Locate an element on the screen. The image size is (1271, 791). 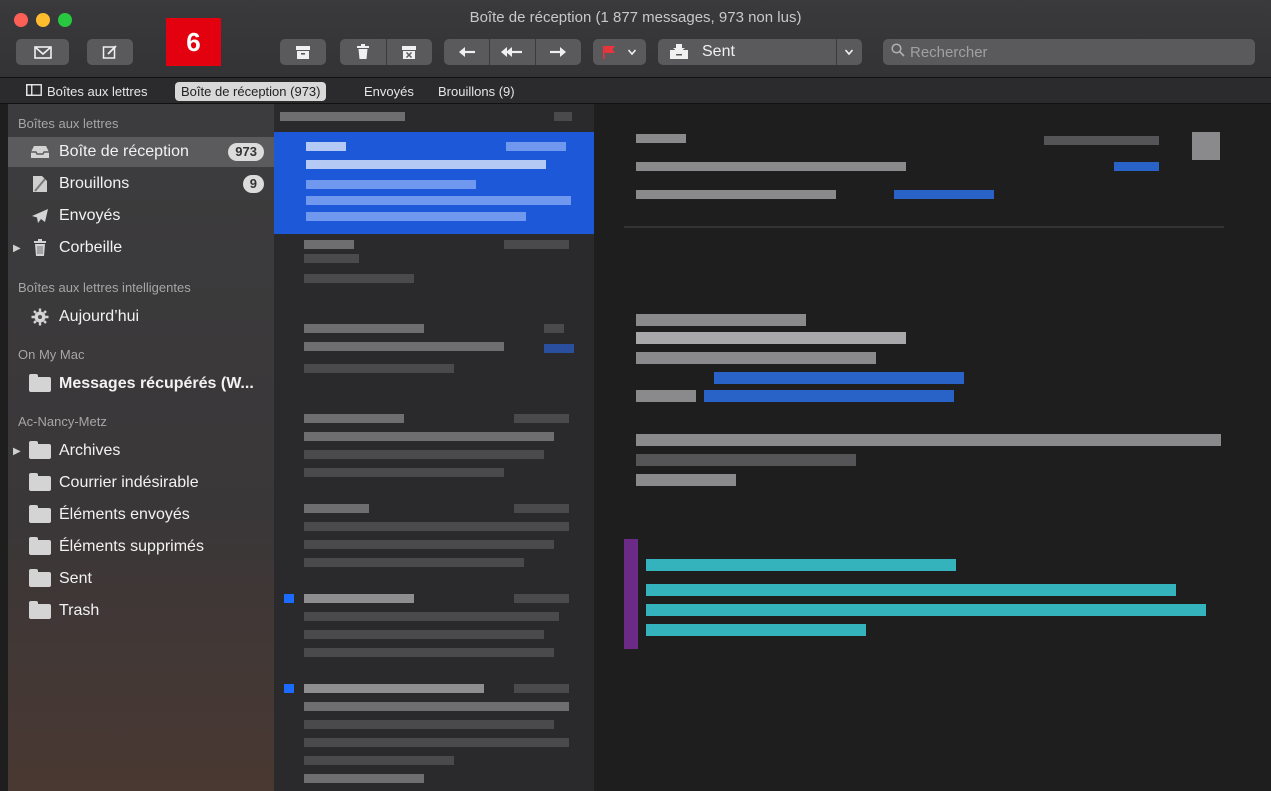
sidebar-item-label: Éléments supprimés is located at coordinates (131, 546).